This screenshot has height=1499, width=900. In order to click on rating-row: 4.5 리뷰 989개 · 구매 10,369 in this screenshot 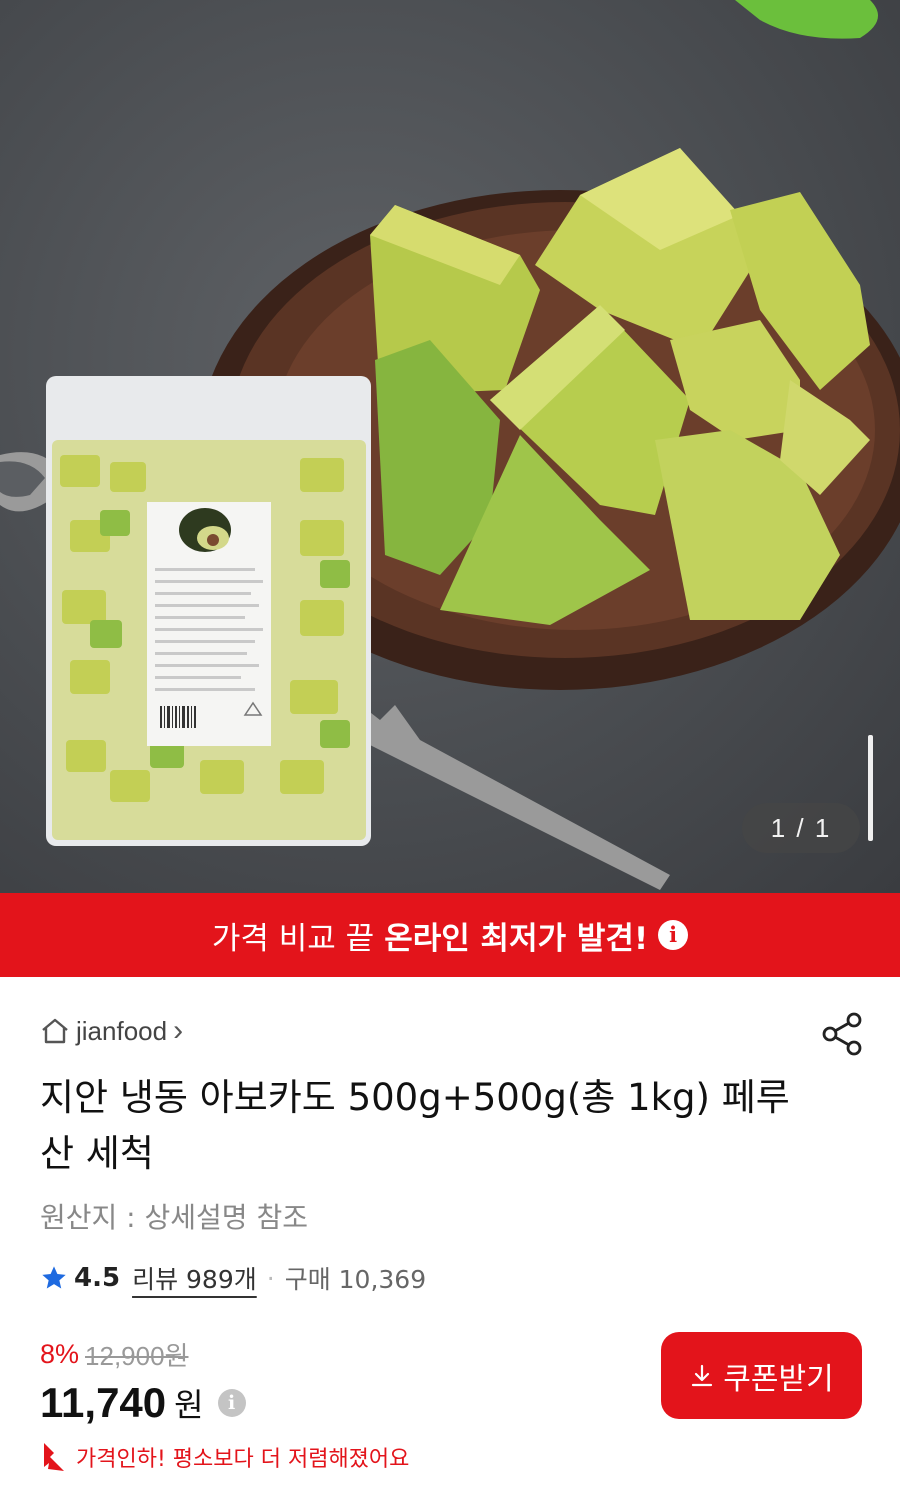, I will do `click(233, 1278)`.